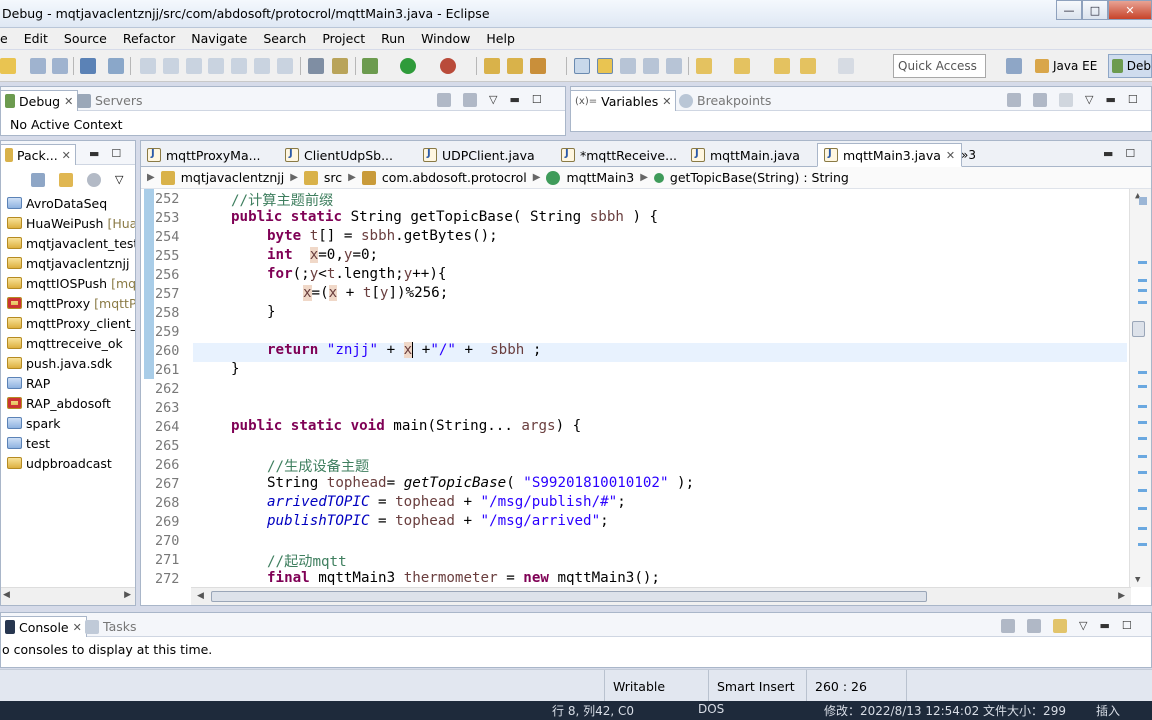 The width and height of the screenshot is (1152, 720). Describe the element at coordinates (68, 343) in the screenshot. I see `list-item: mqttreceive_ok` at that location.